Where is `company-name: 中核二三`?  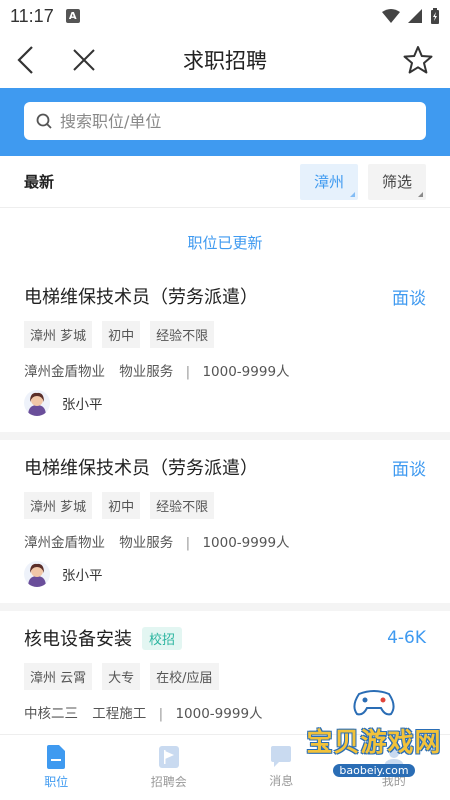
company-name: 中核二三 is located at coordinates (51, 714).